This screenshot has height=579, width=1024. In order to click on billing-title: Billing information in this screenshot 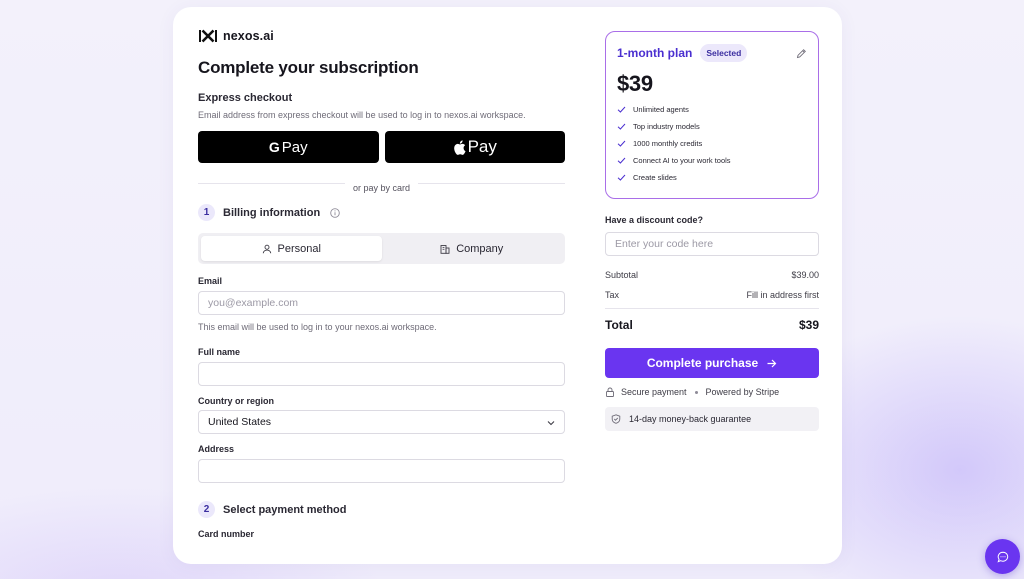, I will do `click(272, 212)`.